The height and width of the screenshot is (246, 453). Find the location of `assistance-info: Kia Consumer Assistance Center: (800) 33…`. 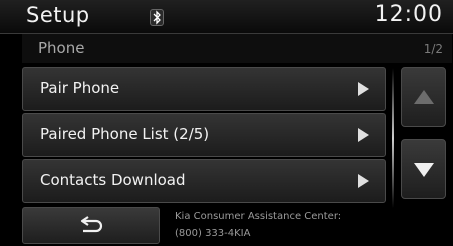

assistance-info: Kia Consumer Assistance Center: (800) 33… is located at coordinates (258, 225).